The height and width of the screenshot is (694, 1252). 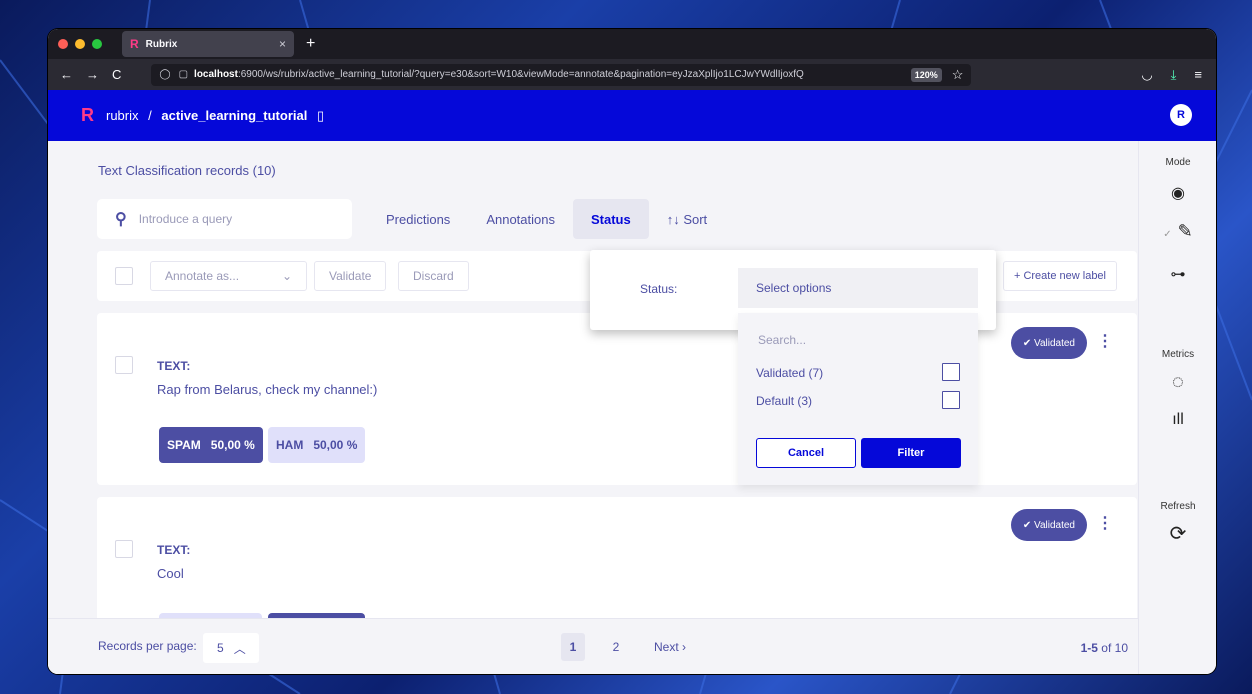 I want to click on search-input: ⚲ Introduce a query, so click(x=224, y=219).